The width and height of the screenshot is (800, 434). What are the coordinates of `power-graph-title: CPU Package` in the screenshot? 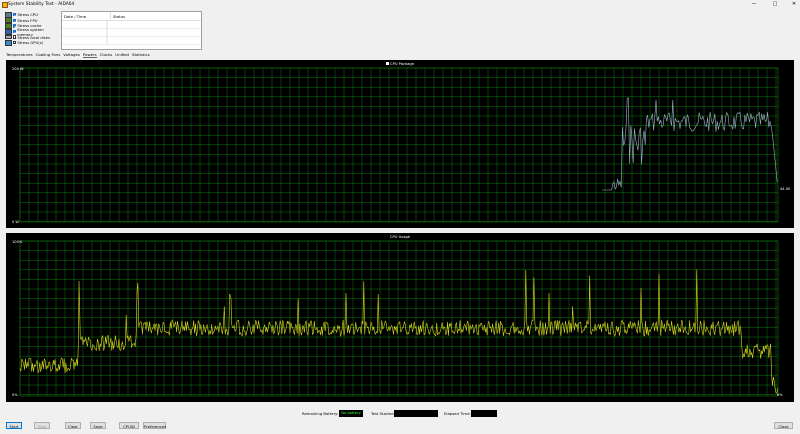 It's located at (402, 64).